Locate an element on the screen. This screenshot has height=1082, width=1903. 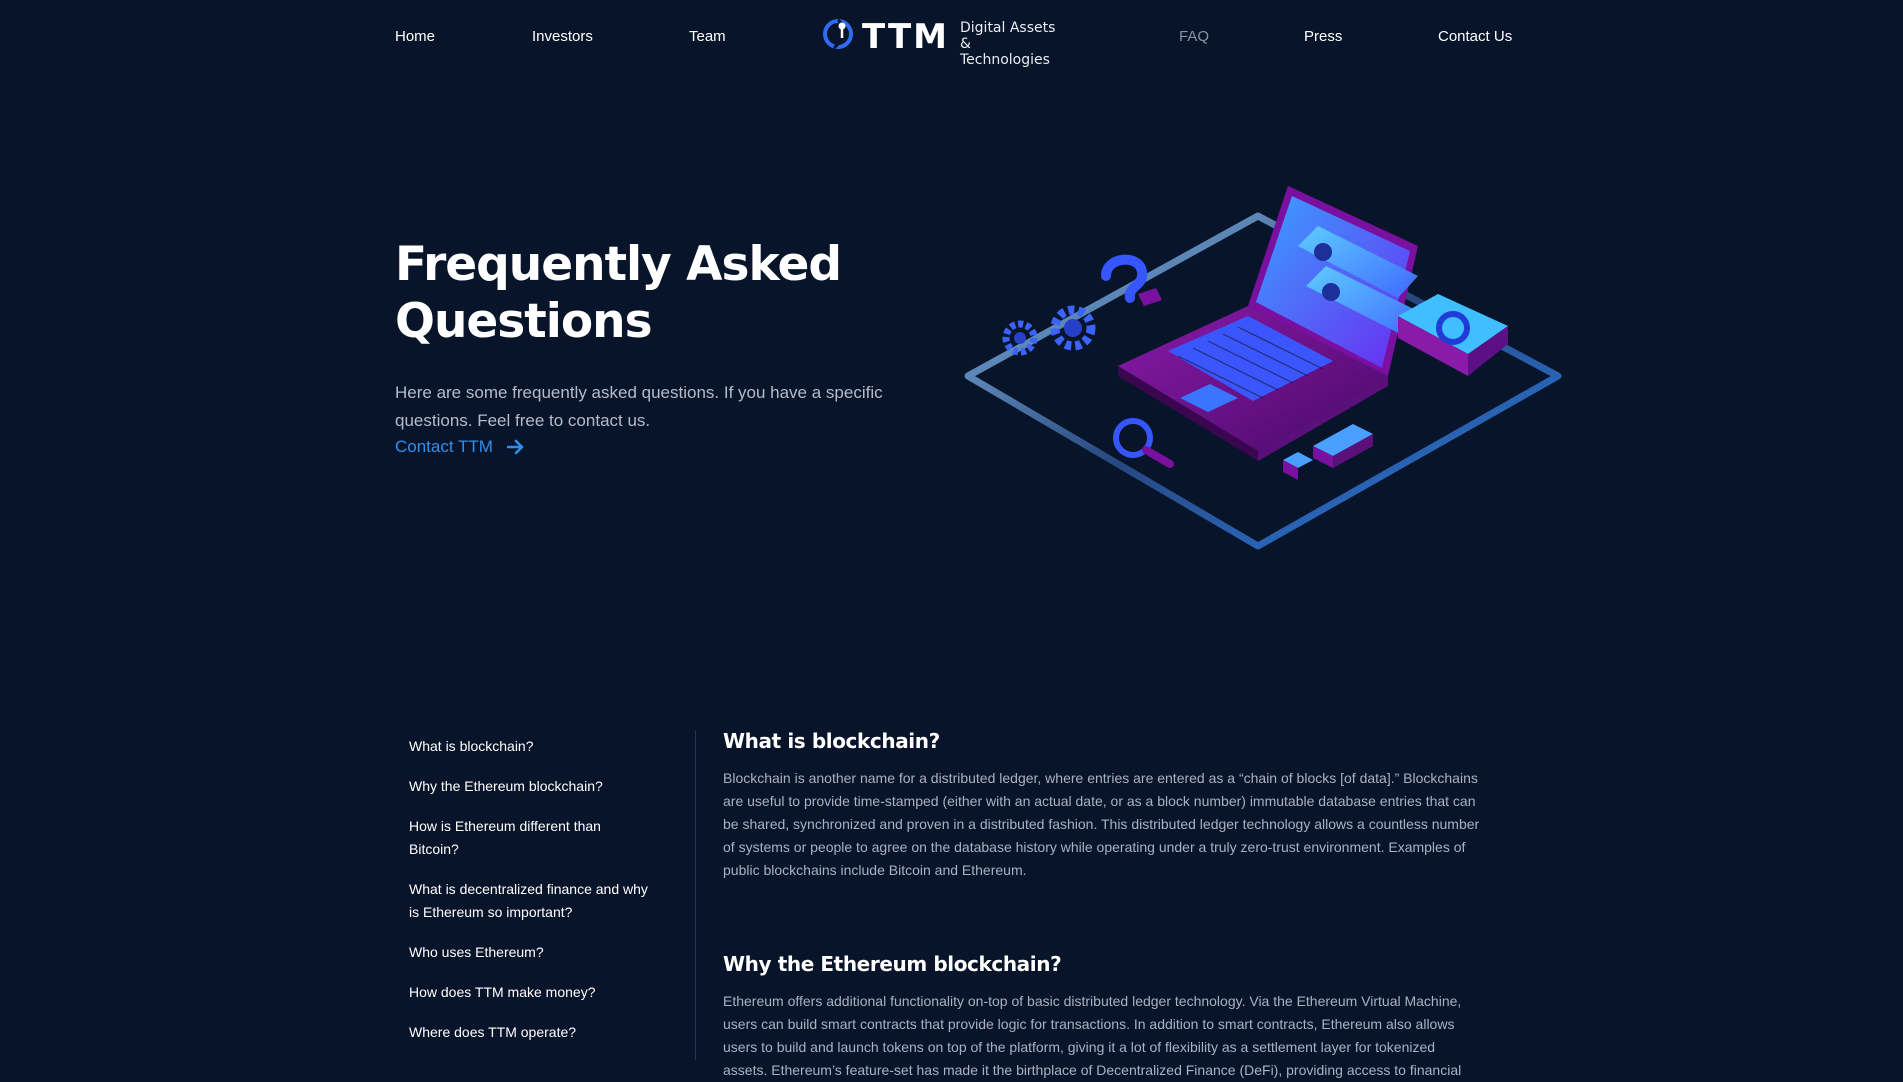
arrow-right-icon is located at coordinates (515, 447).